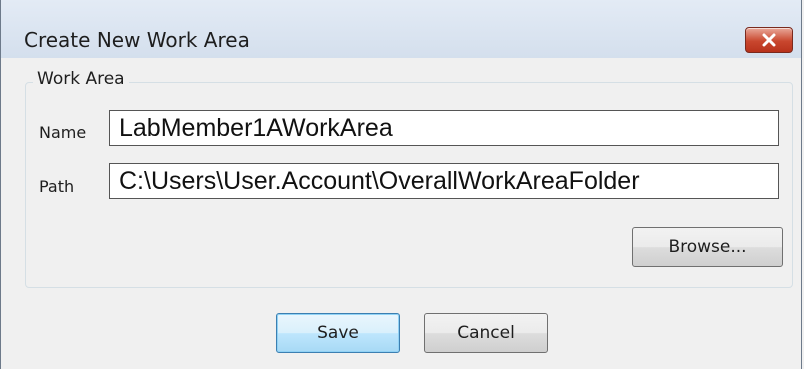 The height and width of the screenshot is (369, 804). I want to click on window-title: Create New Work Area, so click(137, 40).